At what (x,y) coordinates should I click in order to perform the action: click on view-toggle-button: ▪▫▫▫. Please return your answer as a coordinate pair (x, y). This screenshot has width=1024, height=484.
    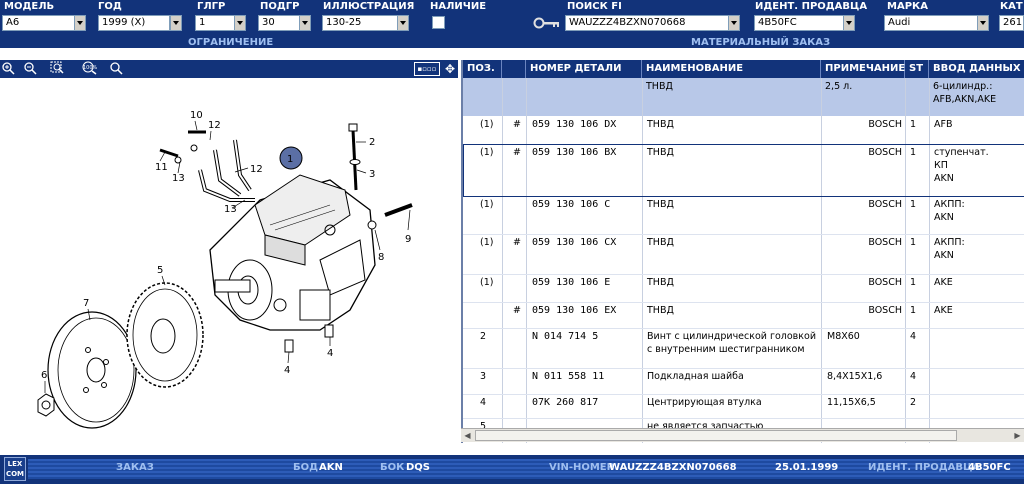
    Looking at the image, I should click on (427, 69).